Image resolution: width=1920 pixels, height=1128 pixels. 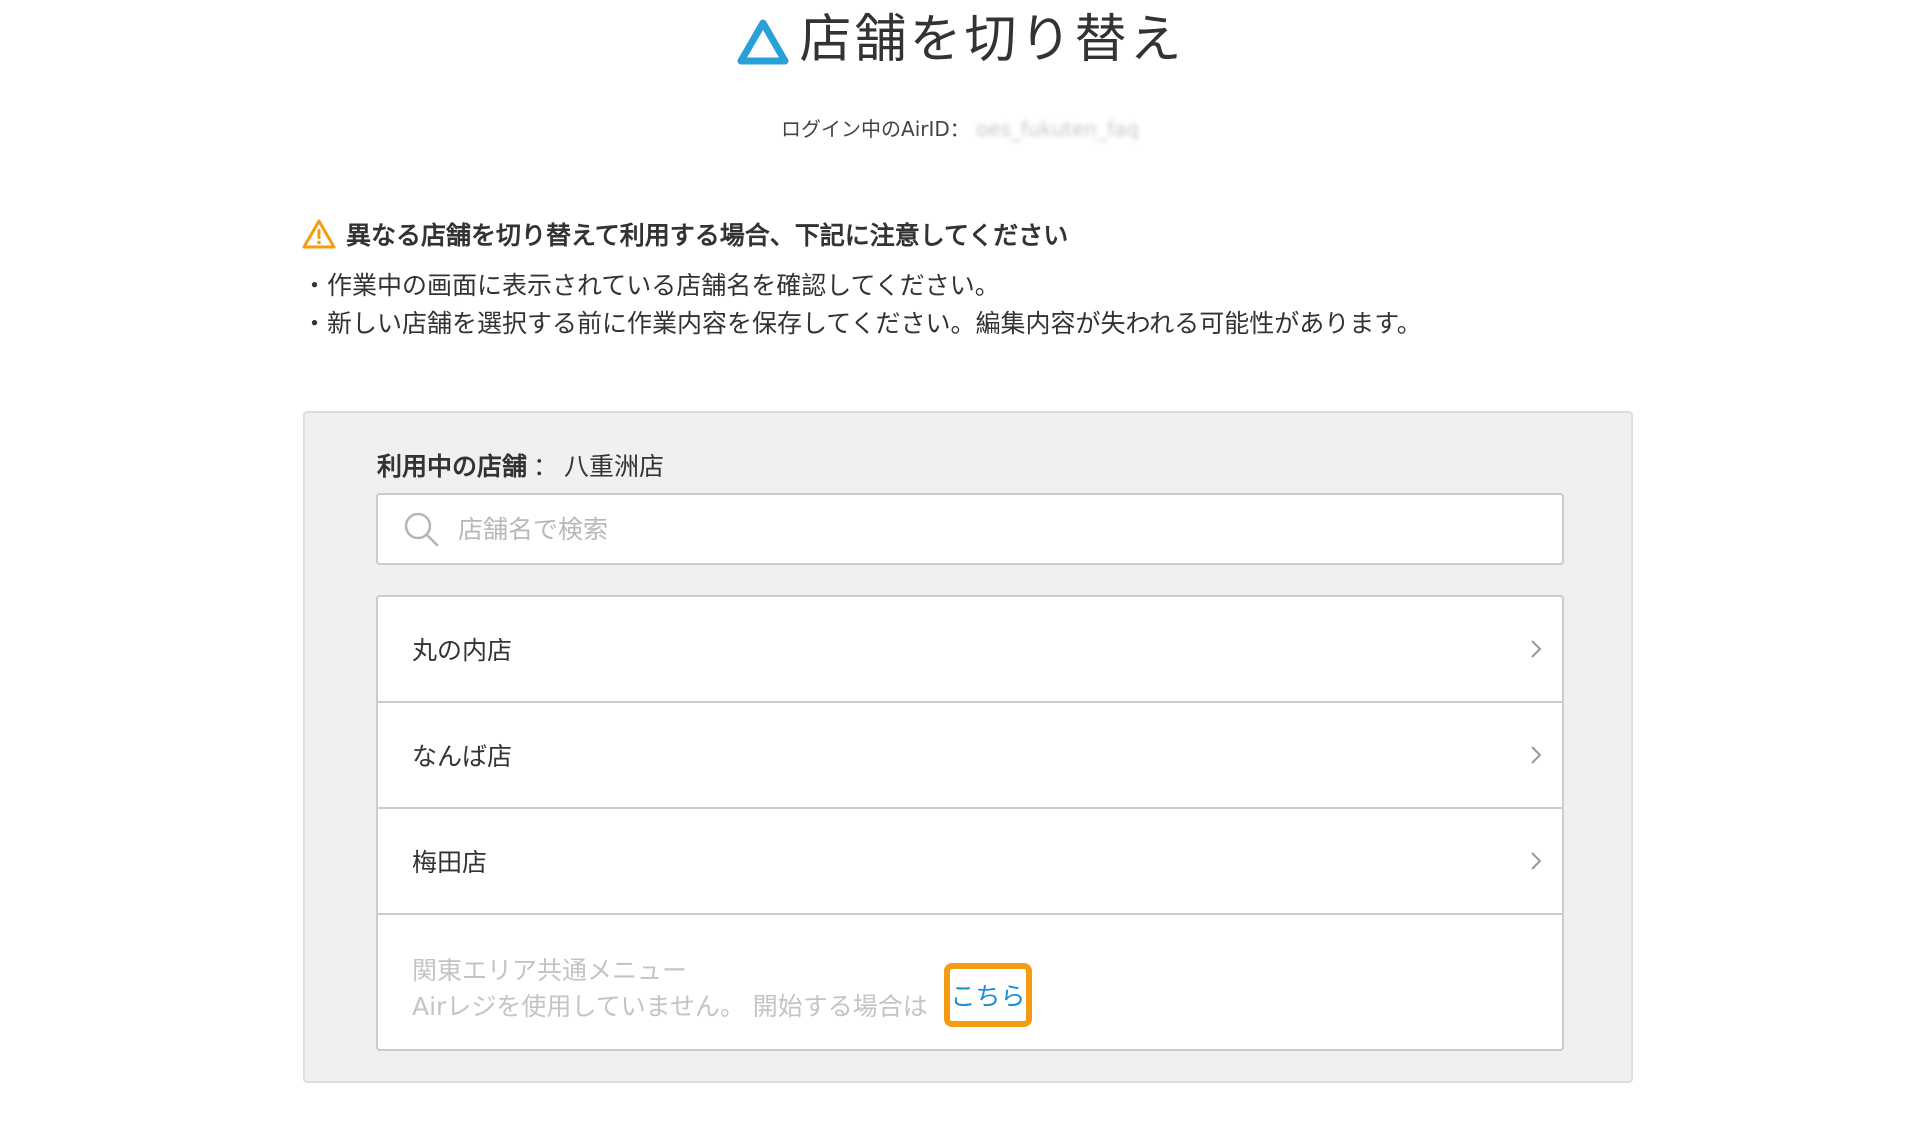 I want to click on store-search-box, so click(x=970, y=529).